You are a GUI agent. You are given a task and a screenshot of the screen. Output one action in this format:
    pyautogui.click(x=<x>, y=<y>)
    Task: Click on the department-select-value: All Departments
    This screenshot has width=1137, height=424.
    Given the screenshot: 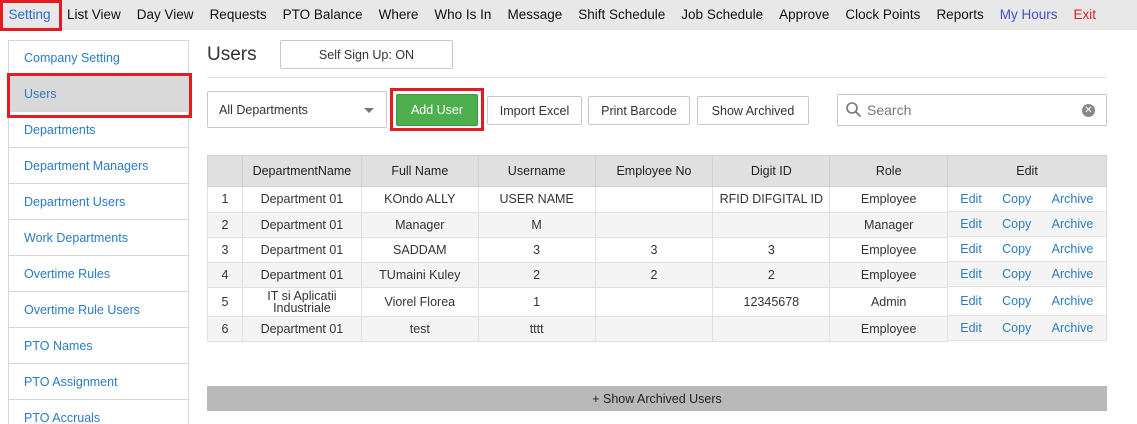 What is the action you would take?
    pyautogui.click(x=263, y=109)
    